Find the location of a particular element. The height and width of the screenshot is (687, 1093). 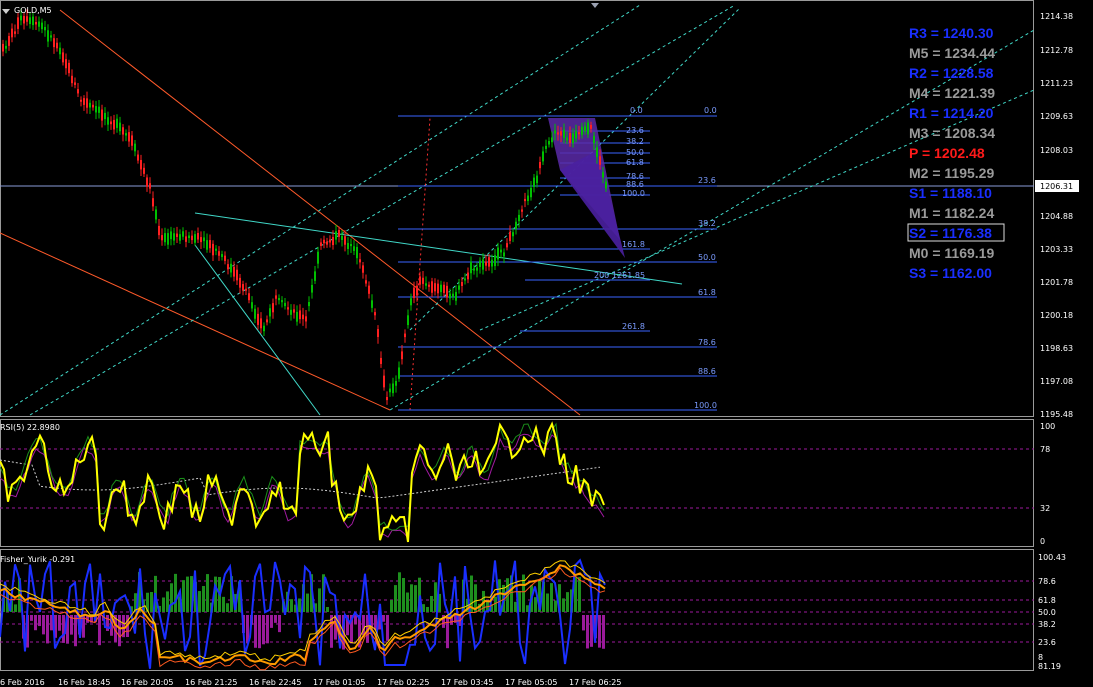

pivot-level-0: R3 = 1240.30 is located at coordinates (951, 33).